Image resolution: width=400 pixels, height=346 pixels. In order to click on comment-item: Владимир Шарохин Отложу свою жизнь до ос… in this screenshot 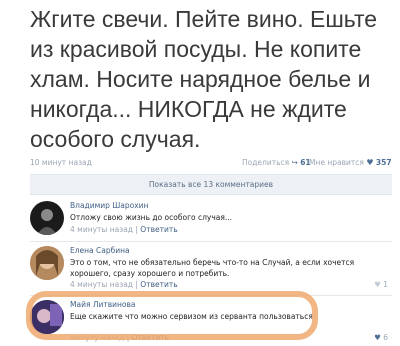, I will do `click(211, 219)`.